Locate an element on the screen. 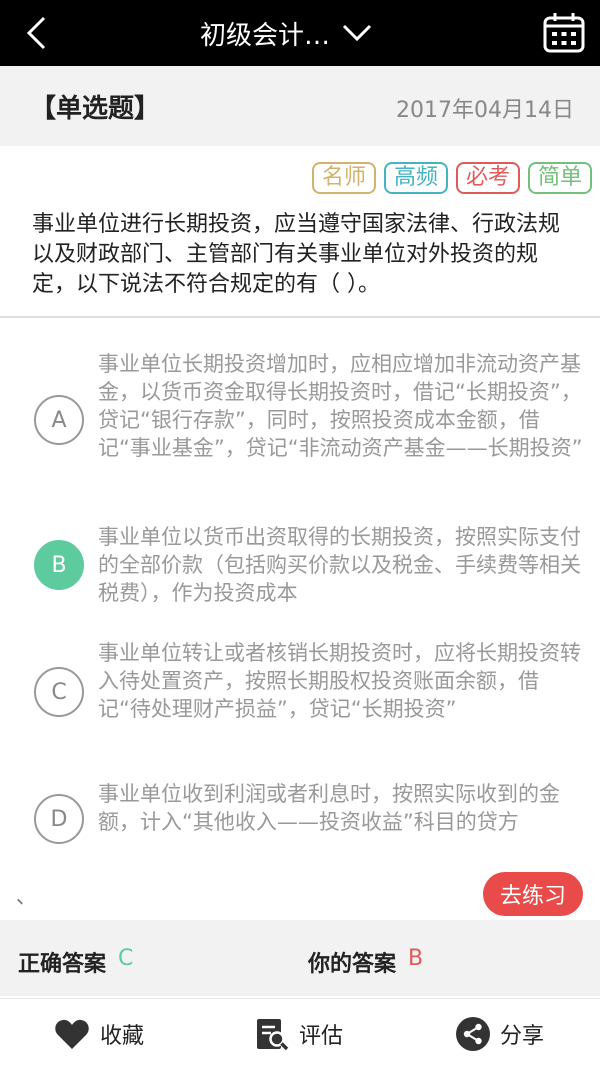 This screenshot has width=600, height=1067. share-label: 分享 is located at coordinates (522, 1036).